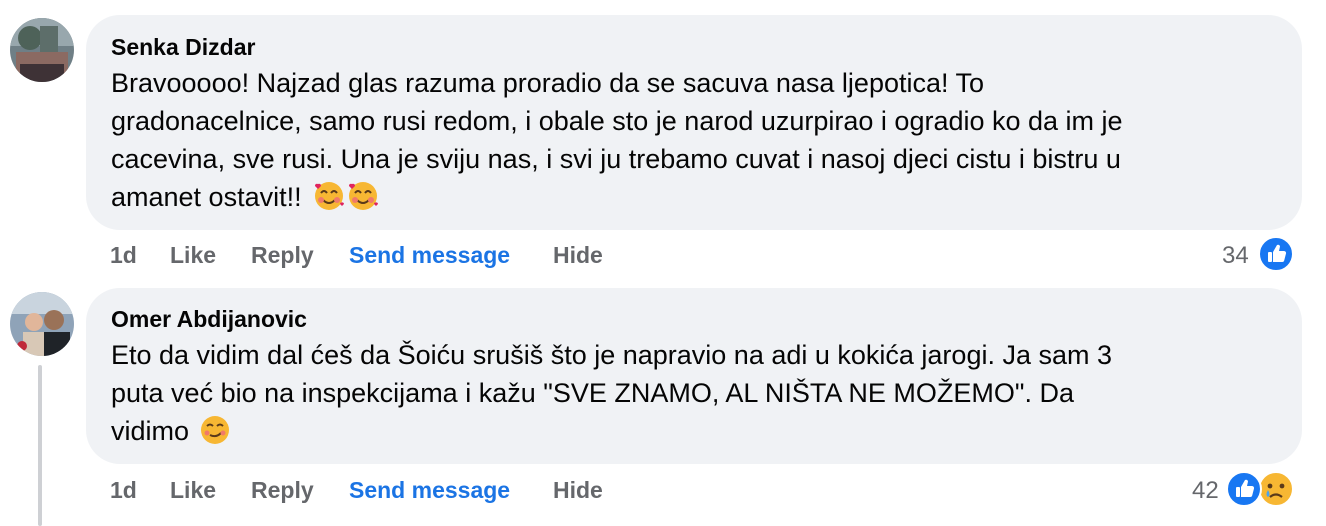  Describe the element at coordinates (1276, 492) in the screenshot. I see `sad-face-icon` at that location.